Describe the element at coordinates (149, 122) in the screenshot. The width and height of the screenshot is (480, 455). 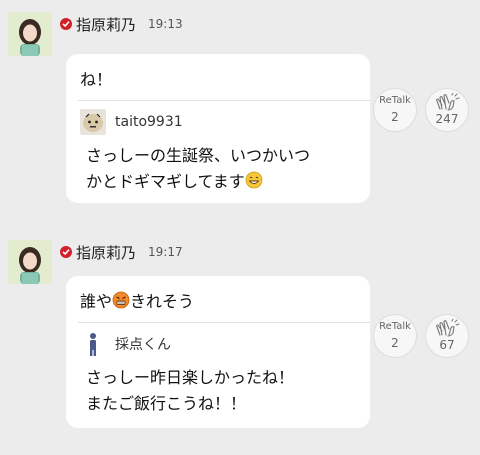
I see `quoted-author-name: taito9931` at that location.